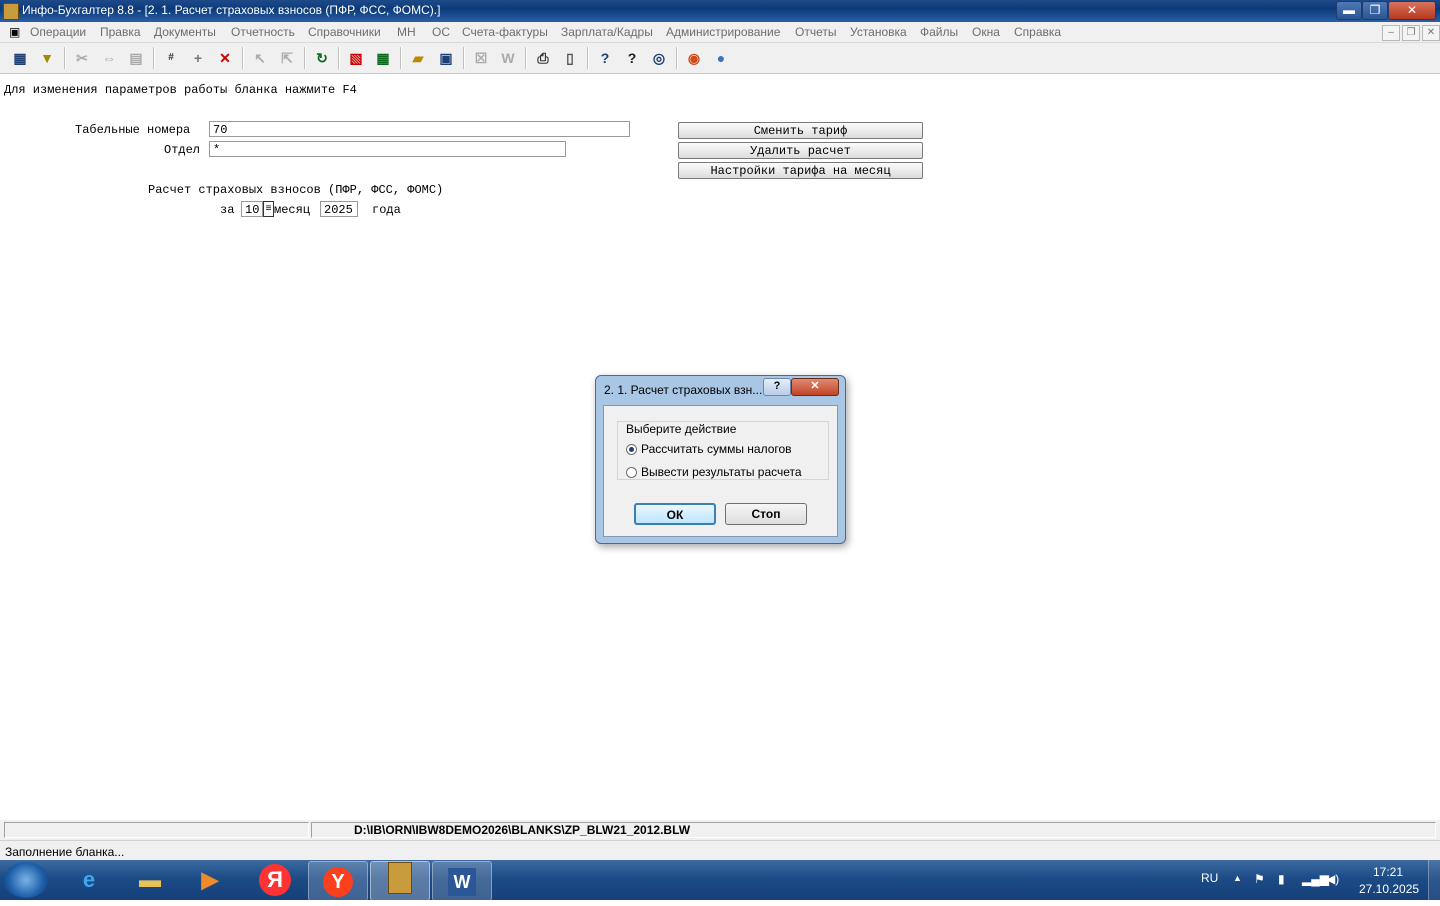  What do you see at coordinates (1259, 879) in the screenshot?
I see `action-center-icon: ⚑` at bounding box center [1259, 879].